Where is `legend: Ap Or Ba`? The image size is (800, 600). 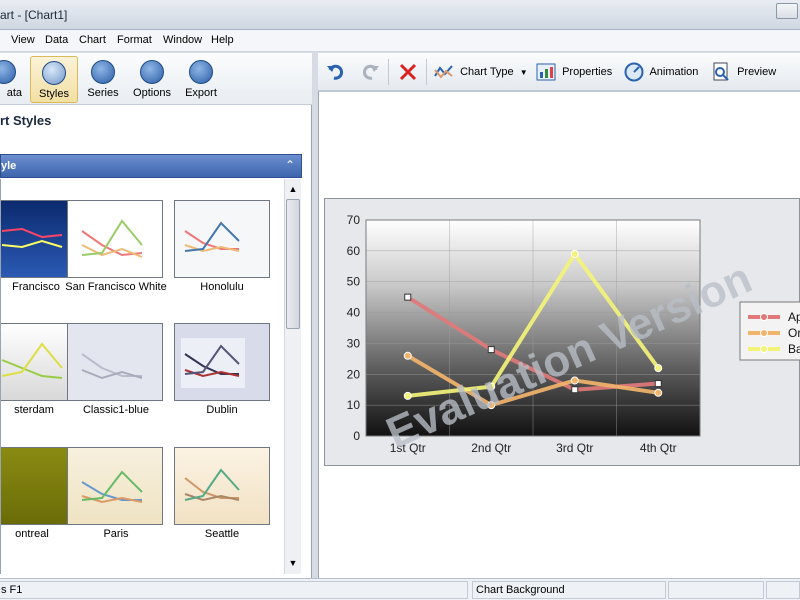
legend: Ap Or Ba is located at coordinates (769, 331).